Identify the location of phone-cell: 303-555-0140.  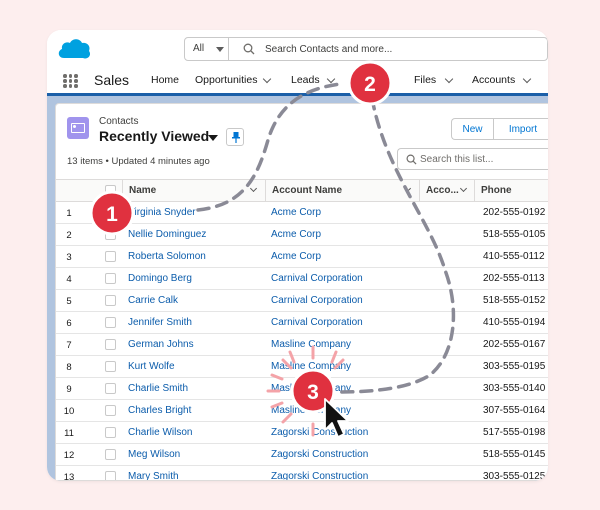
(514, 388).